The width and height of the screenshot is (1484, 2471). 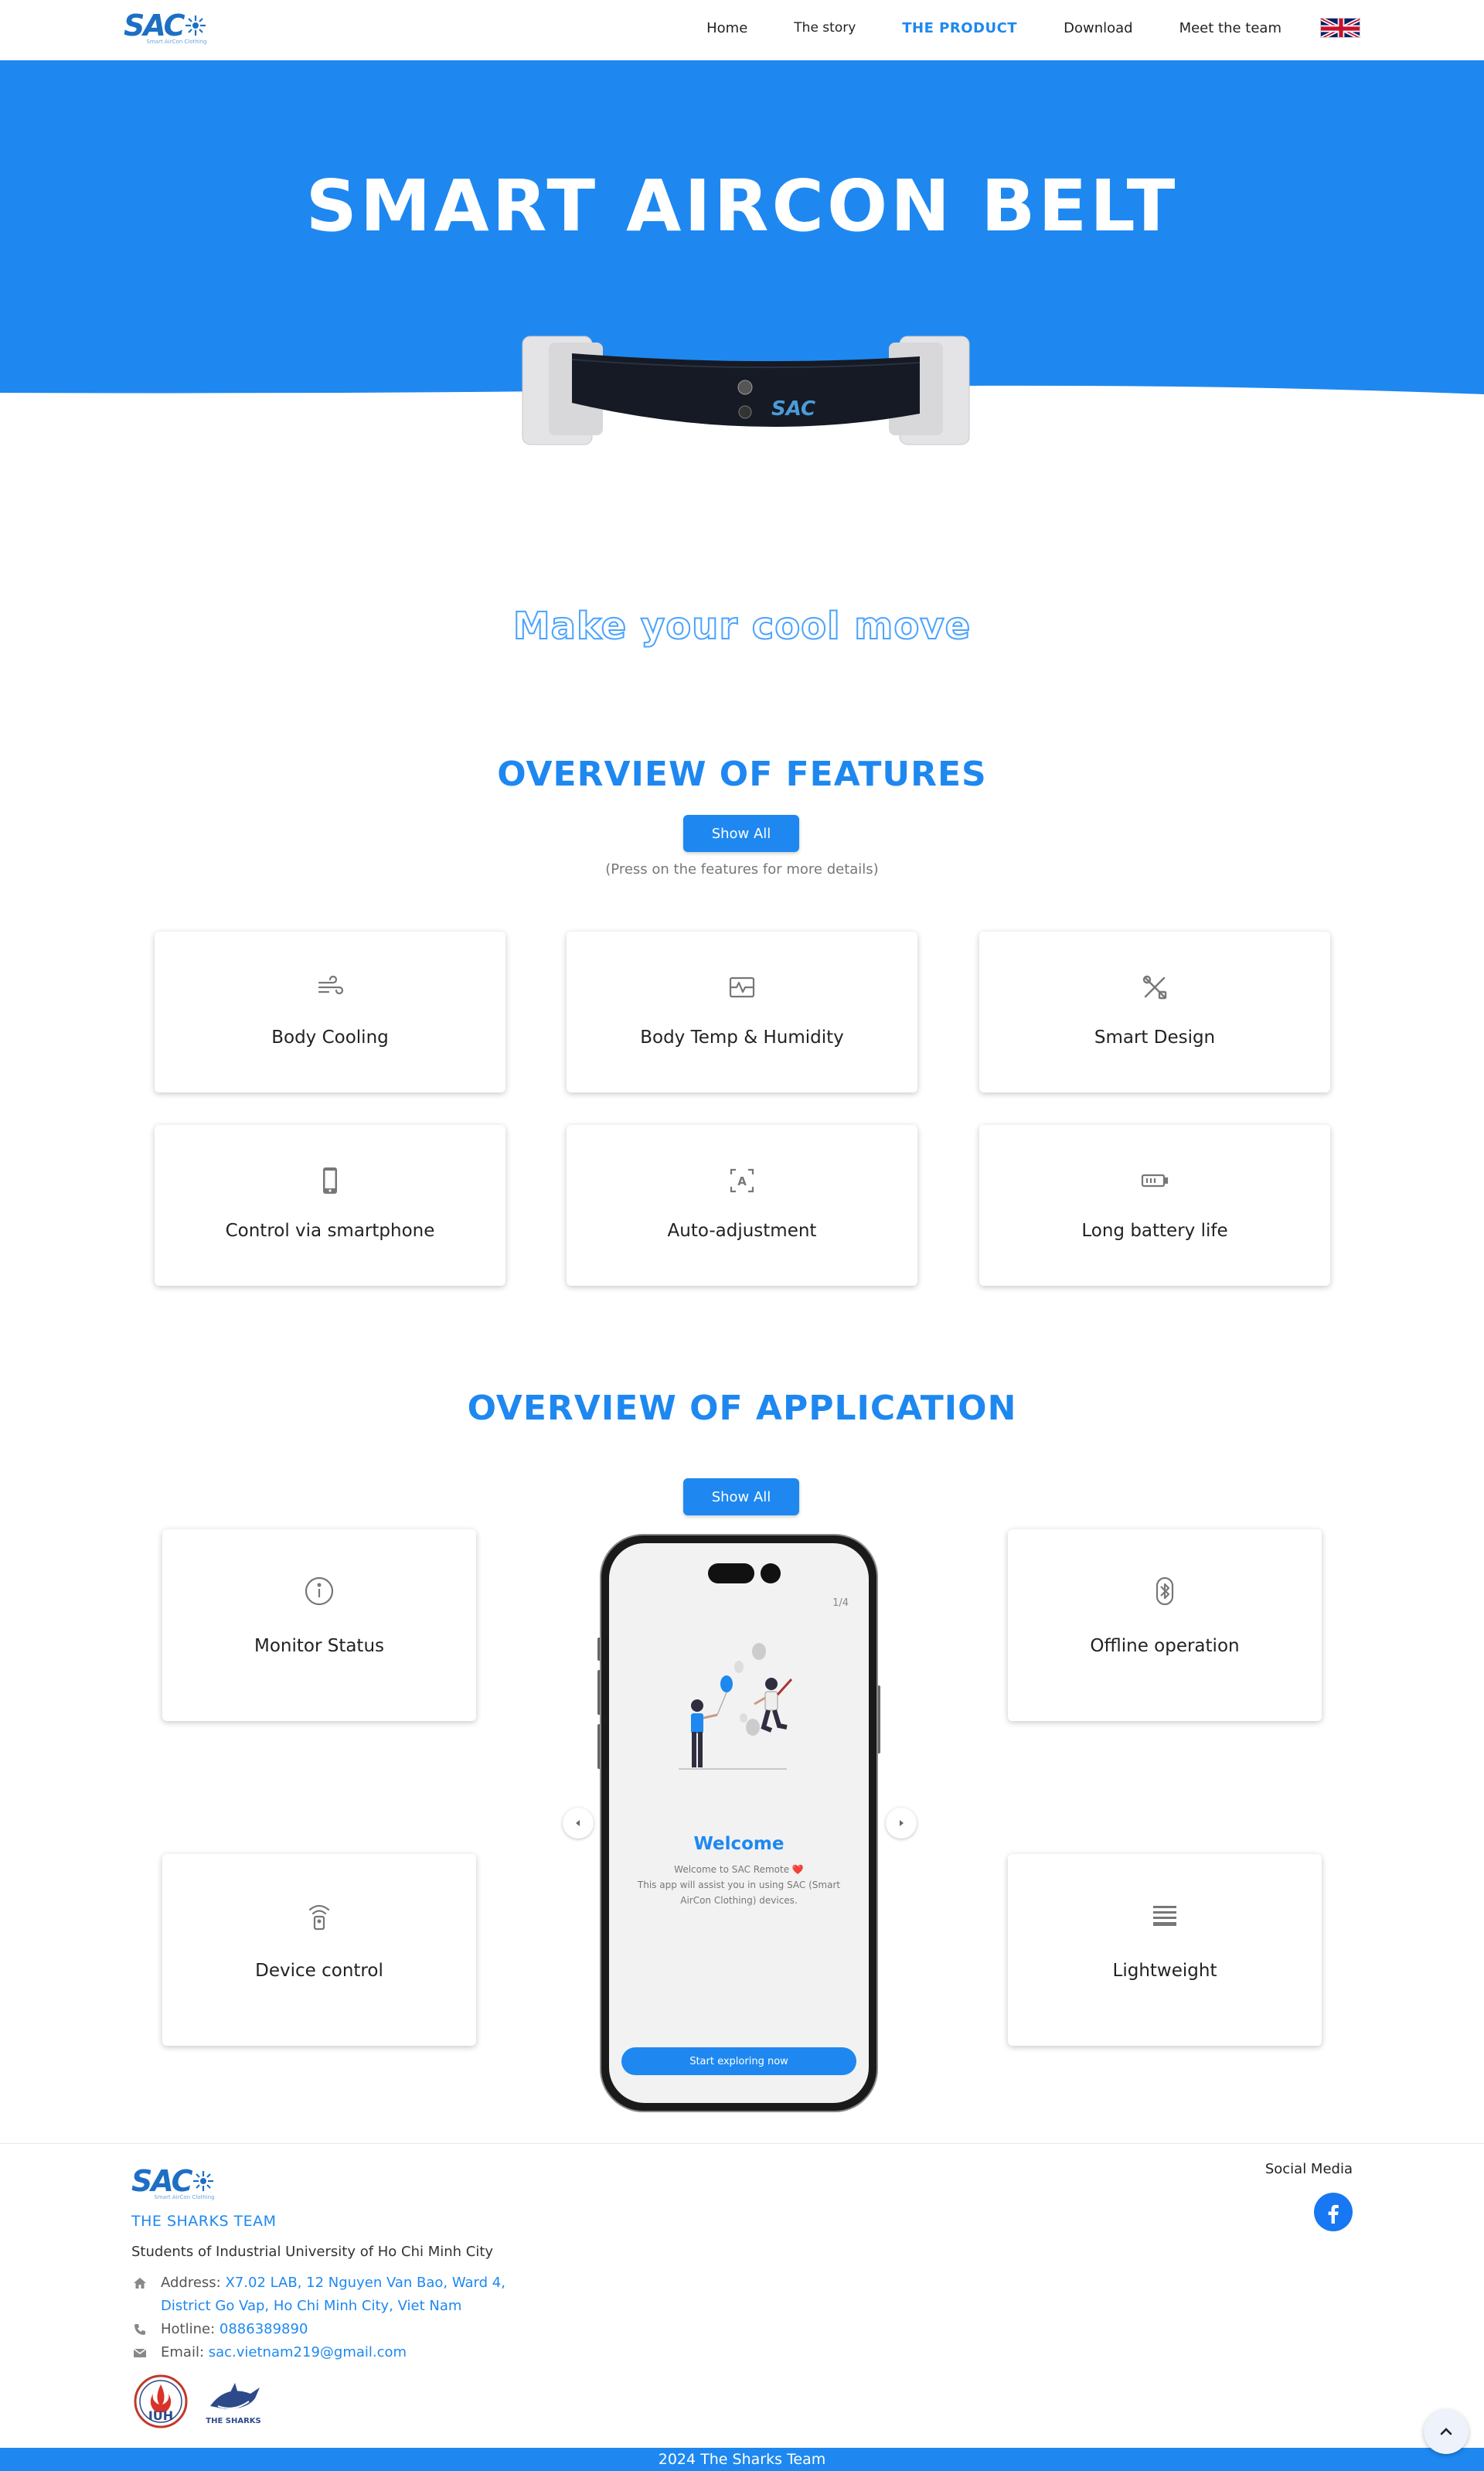 I want to click on remote-icon, so click(x=319, y=1915).